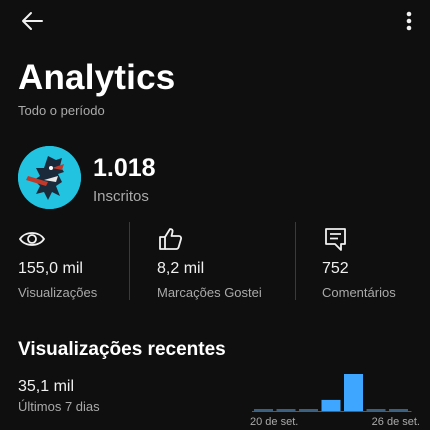  Describe the element at coordinates (335, 239) in the screenshot. I see `comment-icon` at that location.